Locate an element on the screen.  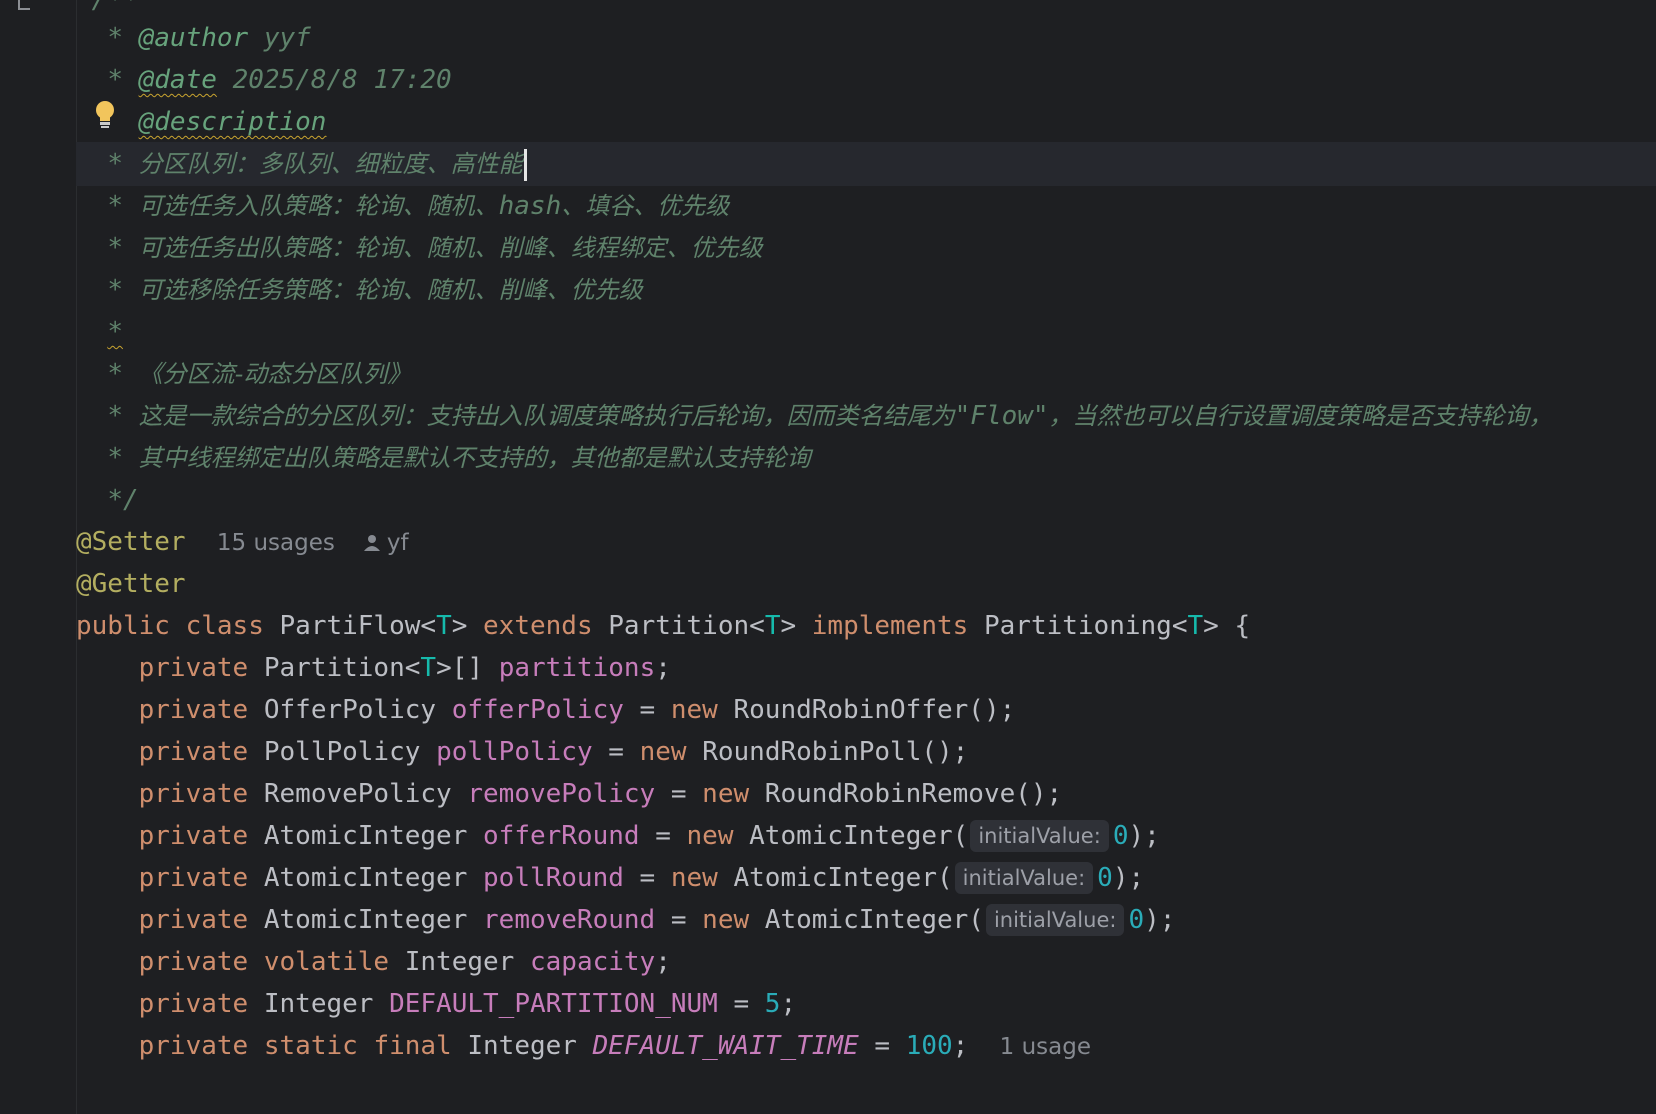
code-line-desc-3: * 可选任务出队策略：轮询、随机、削峰、线程绑定、优先级 is located at coordinates (435, 248).